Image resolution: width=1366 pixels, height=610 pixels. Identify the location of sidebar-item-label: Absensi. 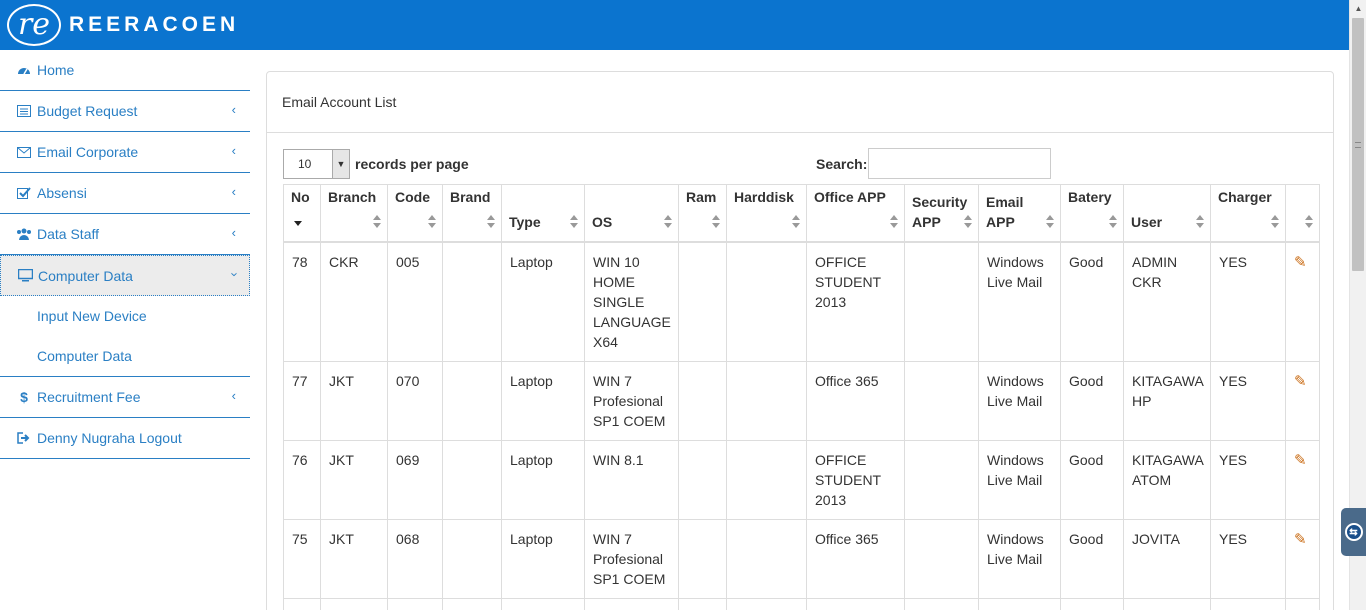
(62, 193).